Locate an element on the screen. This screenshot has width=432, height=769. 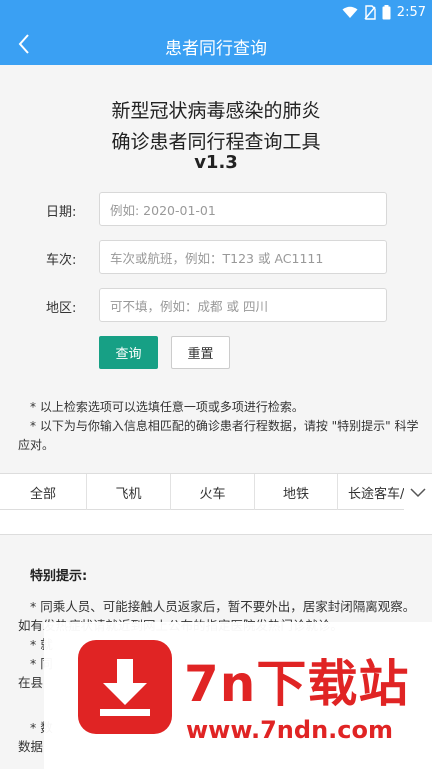
tool-title-line2: 确诊患者同行程查询工具 is located at coordinates (216, 142).